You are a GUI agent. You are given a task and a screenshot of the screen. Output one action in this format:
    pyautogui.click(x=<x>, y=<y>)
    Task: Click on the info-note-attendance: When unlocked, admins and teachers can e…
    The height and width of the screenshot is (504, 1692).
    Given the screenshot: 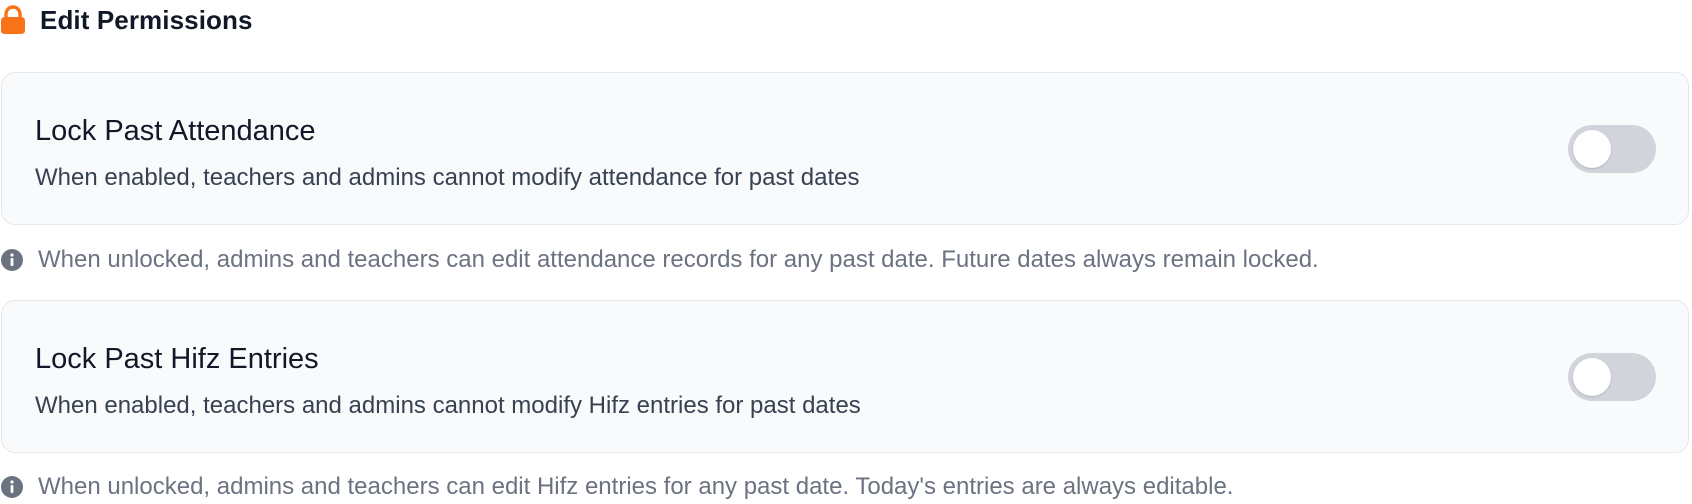 What is the action you would take?
    pyautogui.click(x=659, y=260)
    